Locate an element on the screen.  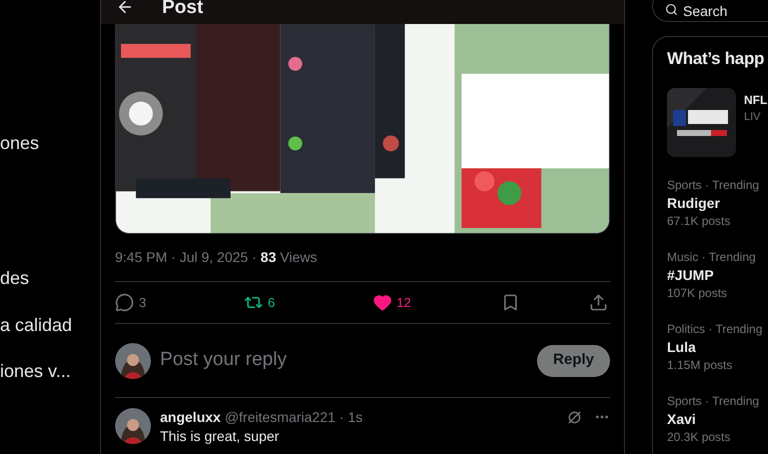
nav-item: a calidad is located at coordinates (36, 325).